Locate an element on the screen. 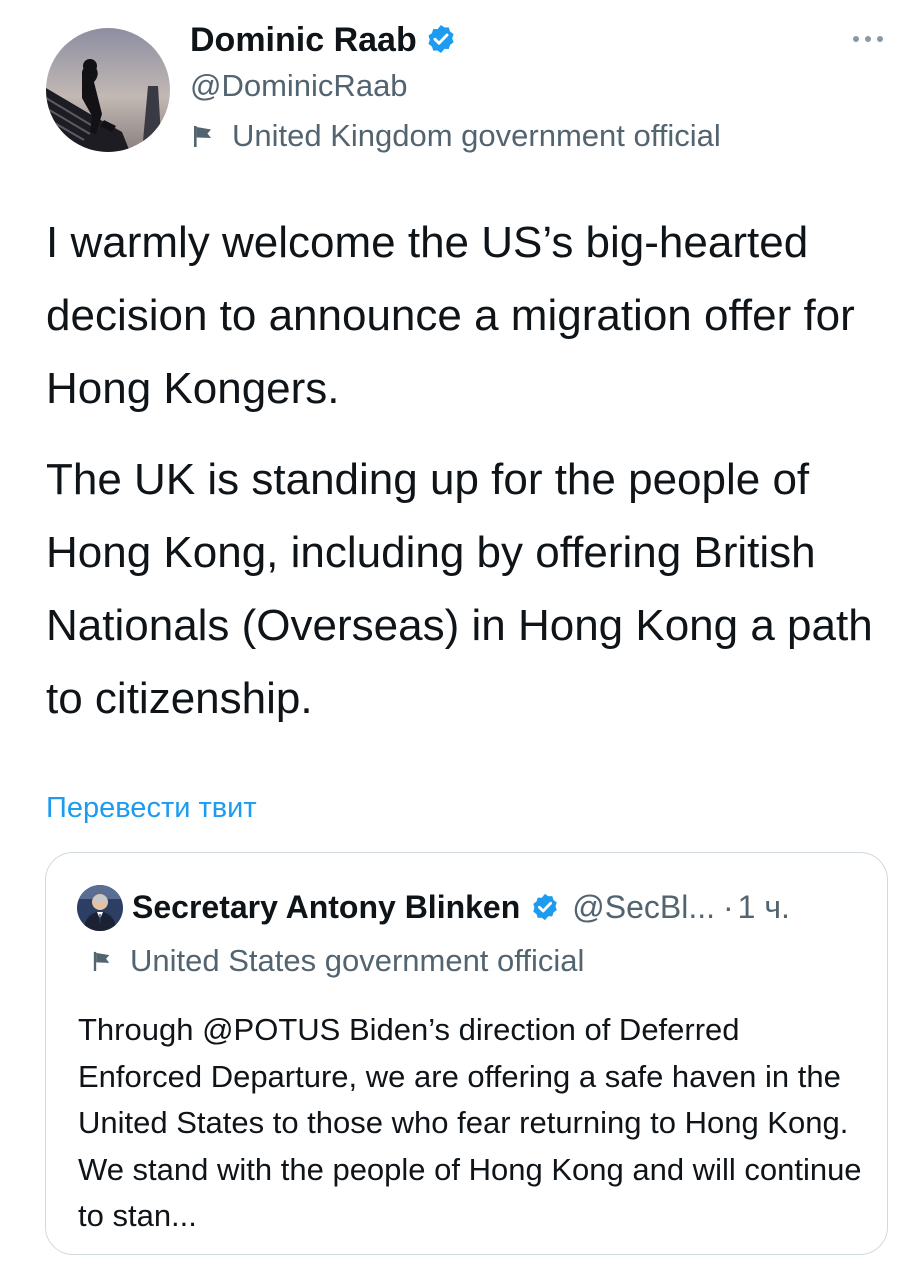 The image size is (915, 1280). more-options-icon is located at coordinates (868, 39).